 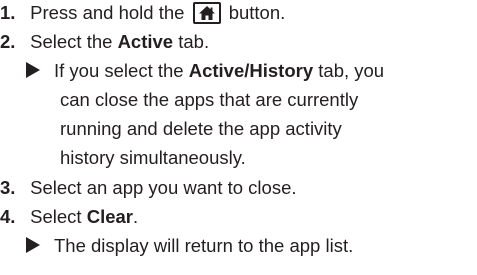 I want to click on step-2-note-text-after: tab, you, so click(x=351, y=70).